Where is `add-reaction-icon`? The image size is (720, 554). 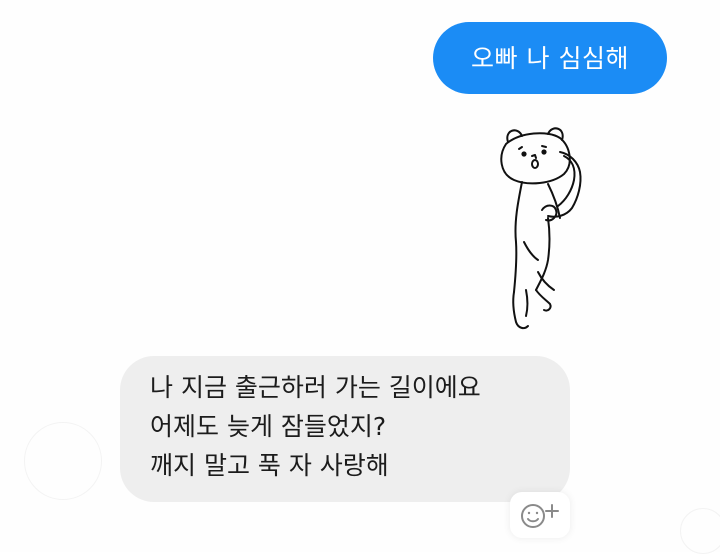 add-reaction-icon is located at coordinates (540, 516).